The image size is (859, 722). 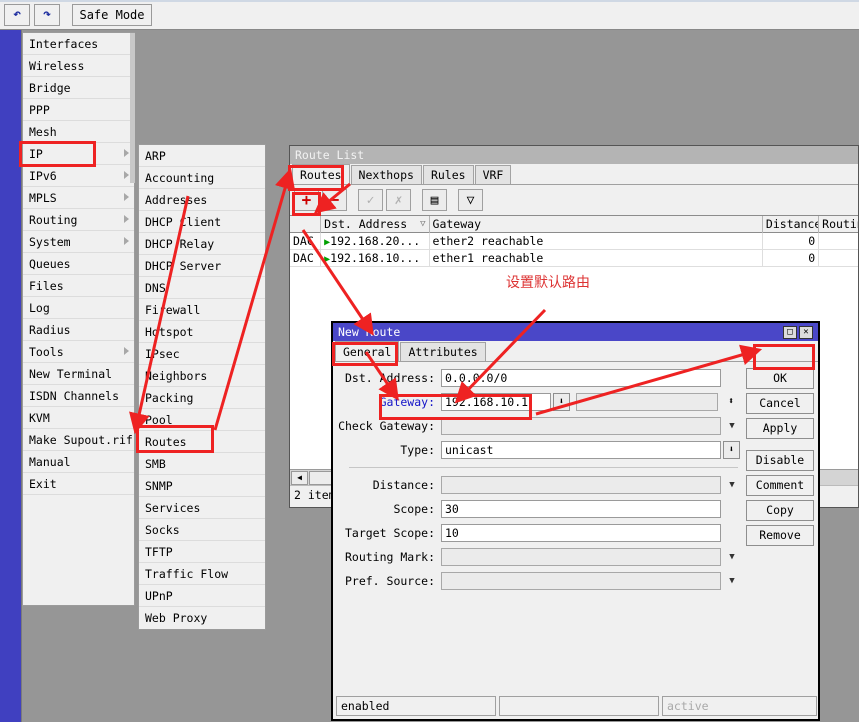 I want to click on submenu-item-arp: ARP, so click(x=202, y=156).